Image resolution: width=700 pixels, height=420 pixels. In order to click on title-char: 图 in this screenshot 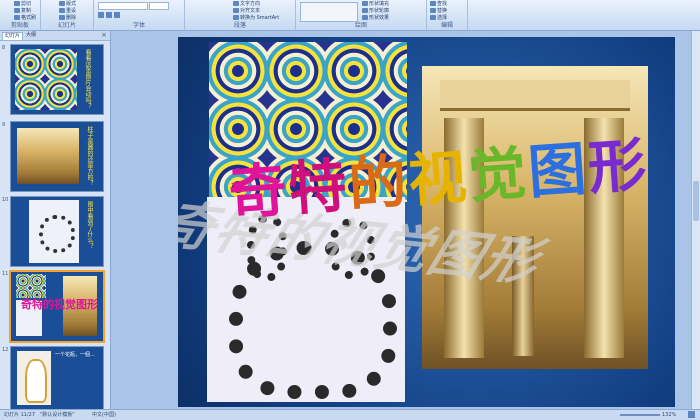, I will do `click(558, 170)`.